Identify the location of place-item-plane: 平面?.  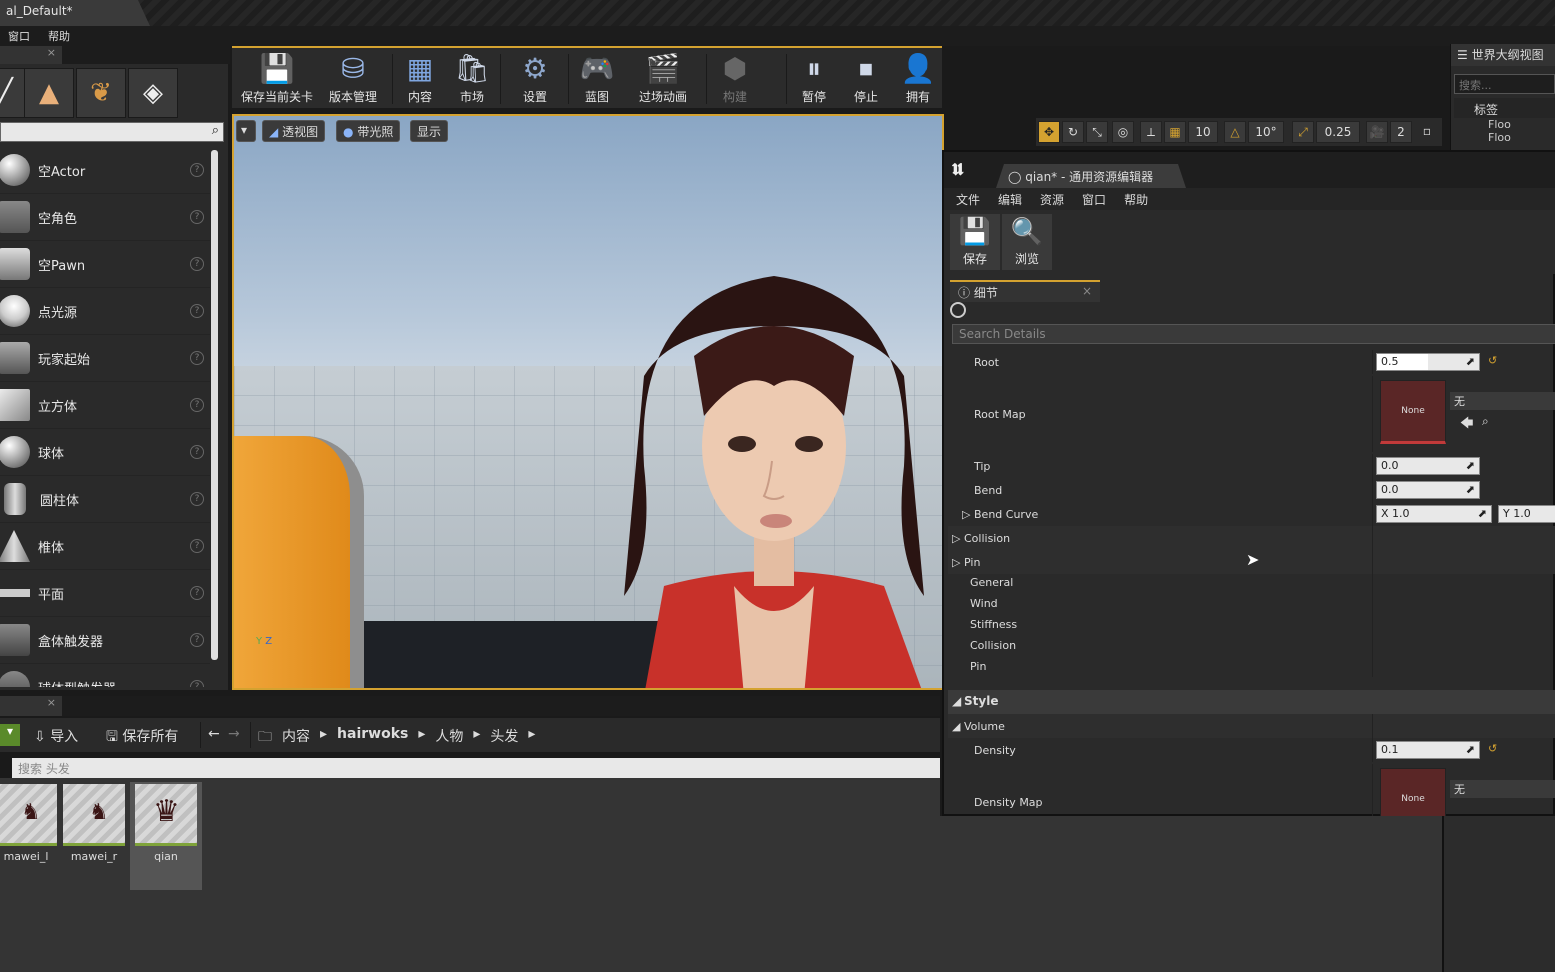
(105, 593).